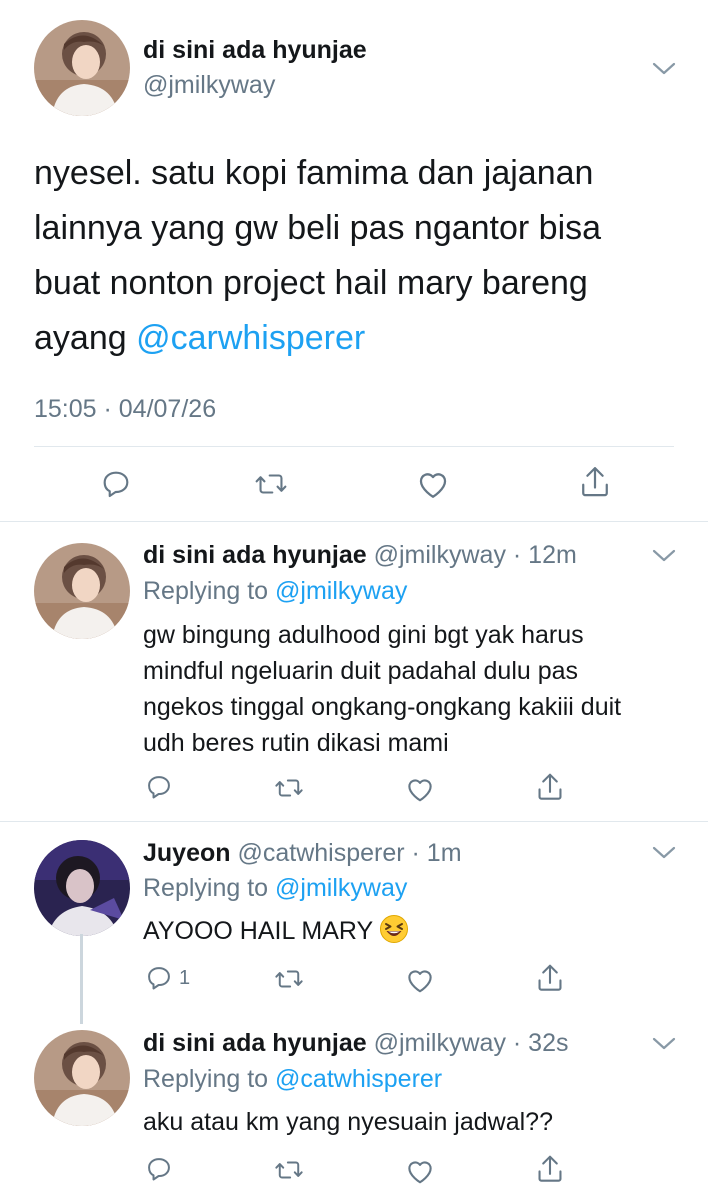  I want to click on reply-text: aku atau km yang nyesuain jadwal??, so click(348, 1122).